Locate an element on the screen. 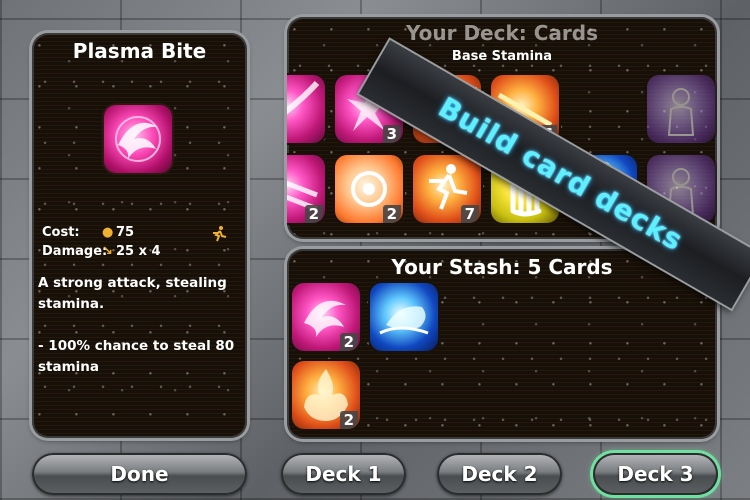 This screenshot has width=750, height=500. deck-card-fire-orb: 2 is located at coordinates (369, 189).